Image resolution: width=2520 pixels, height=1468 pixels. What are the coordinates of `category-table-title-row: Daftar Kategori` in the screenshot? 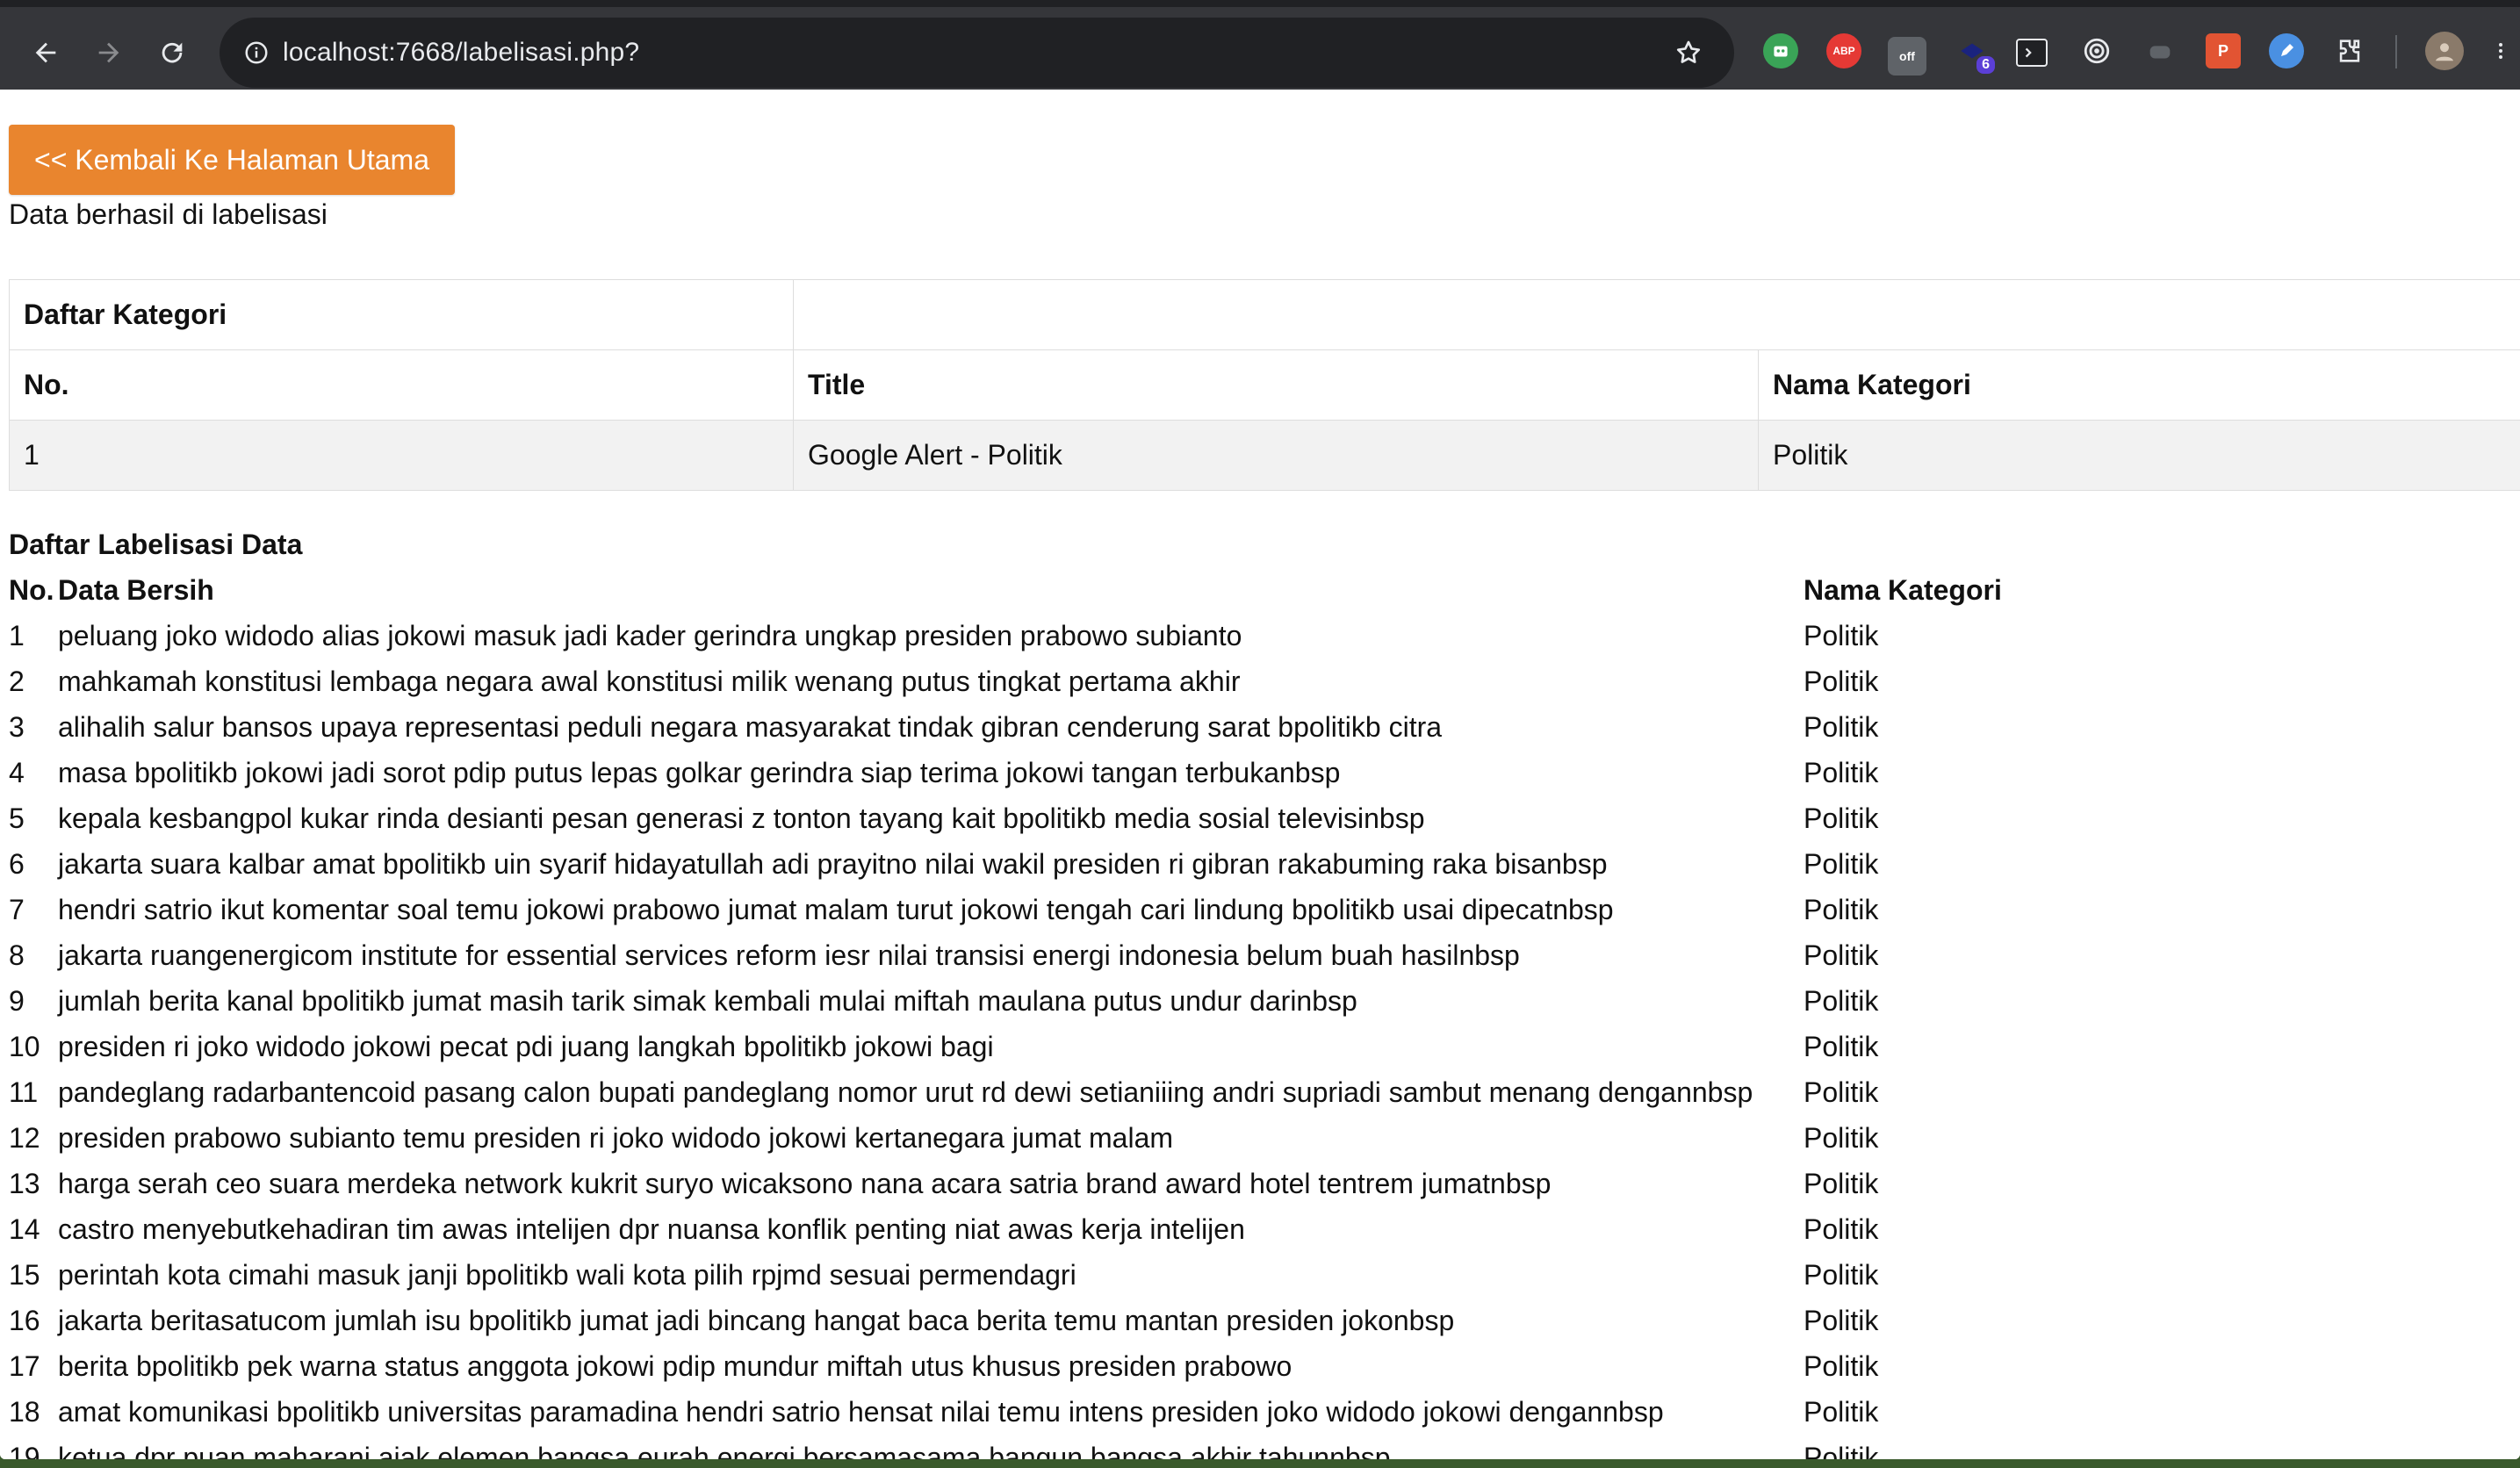 It's located at (1264, 314).